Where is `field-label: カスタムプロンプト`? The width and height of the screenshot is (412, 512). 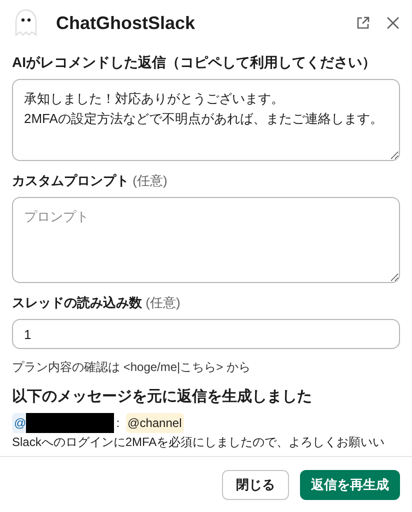 field-label: カスタムプロンプト is located at coordinates (70, 180).